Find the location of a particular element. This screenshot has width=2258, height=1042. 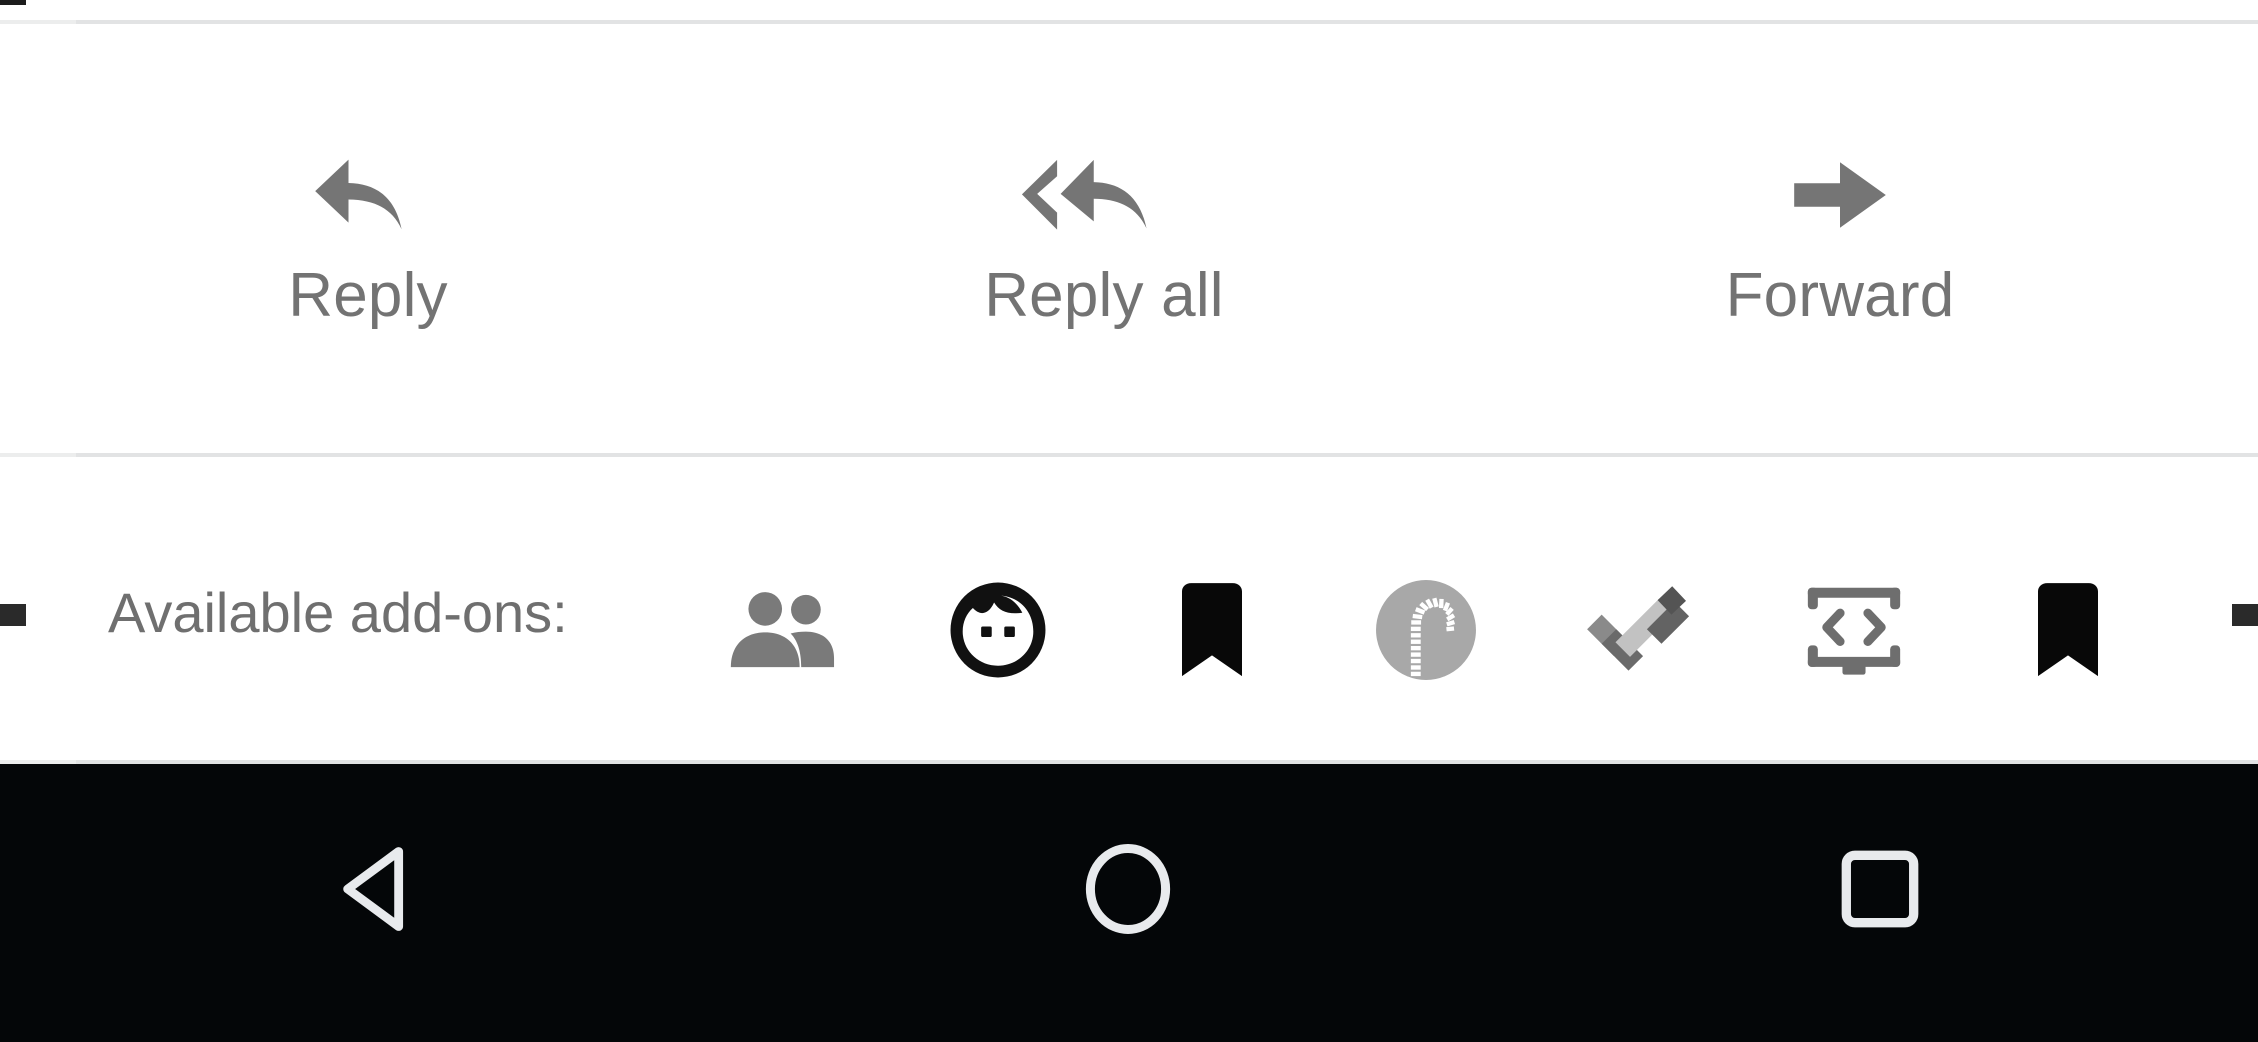

addon-code-screen-button is located at coordinates (1854, 630).